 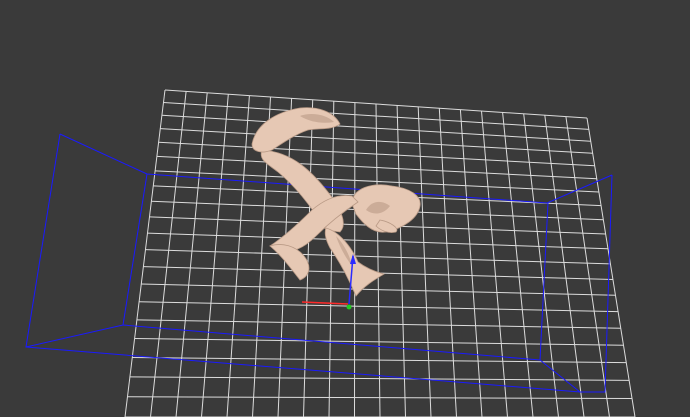 I want to click on arms-hands-model, so click(x=336, y=202).